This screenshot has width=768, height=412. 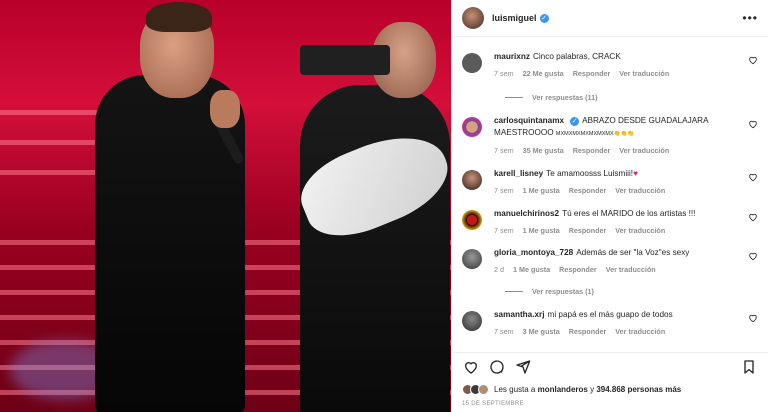 I want to click on more-options-icon: •••, so click(x=750, y=18).